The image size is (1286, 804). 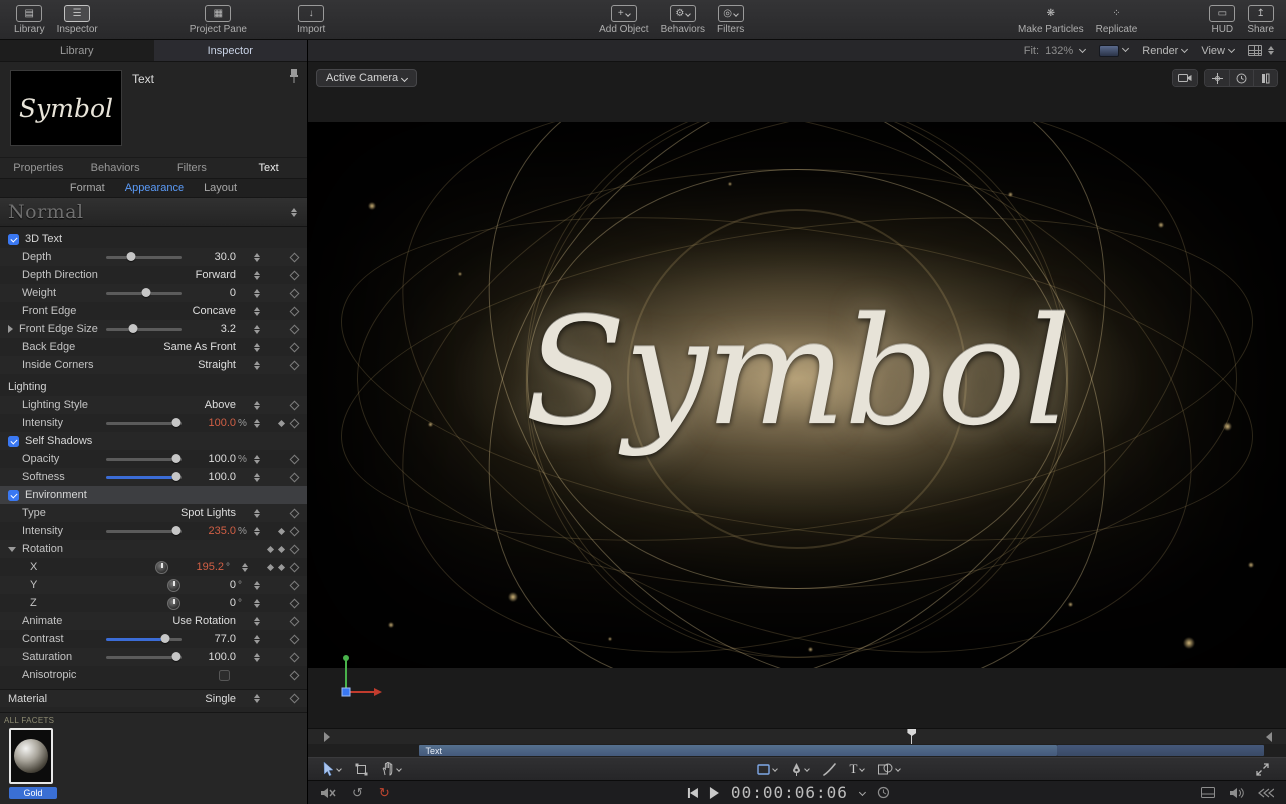 I want to click on timeline-ruler, so click(x=797, y=736).